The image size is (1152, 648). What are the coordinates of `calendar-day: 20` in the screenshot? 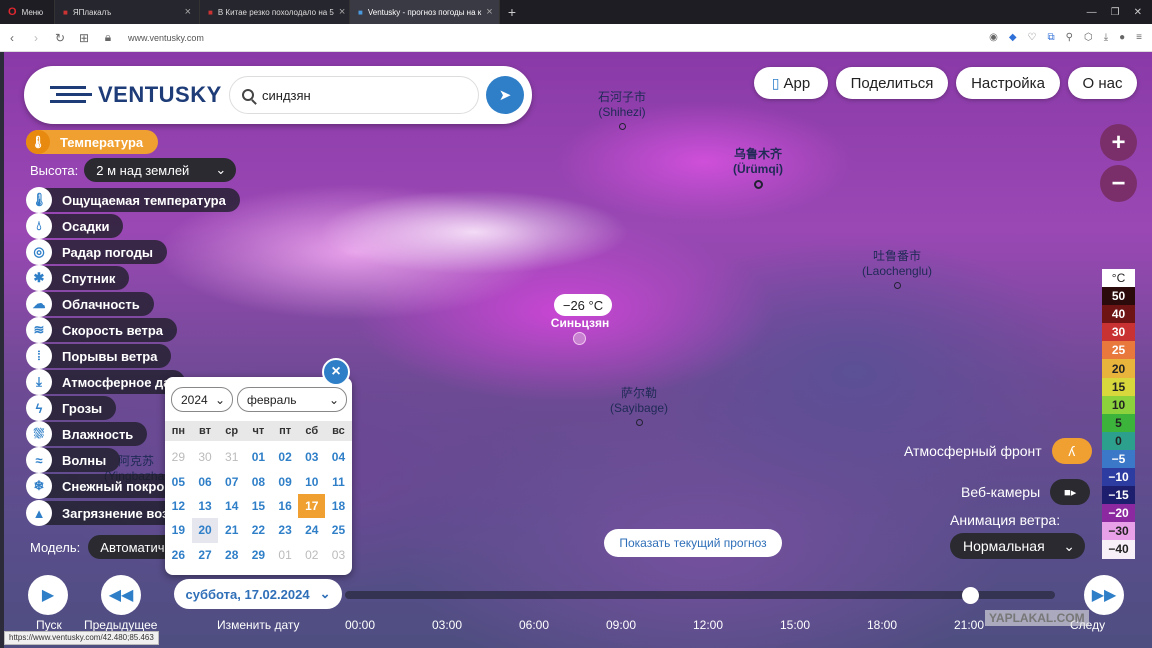 It's located at (205, 530).